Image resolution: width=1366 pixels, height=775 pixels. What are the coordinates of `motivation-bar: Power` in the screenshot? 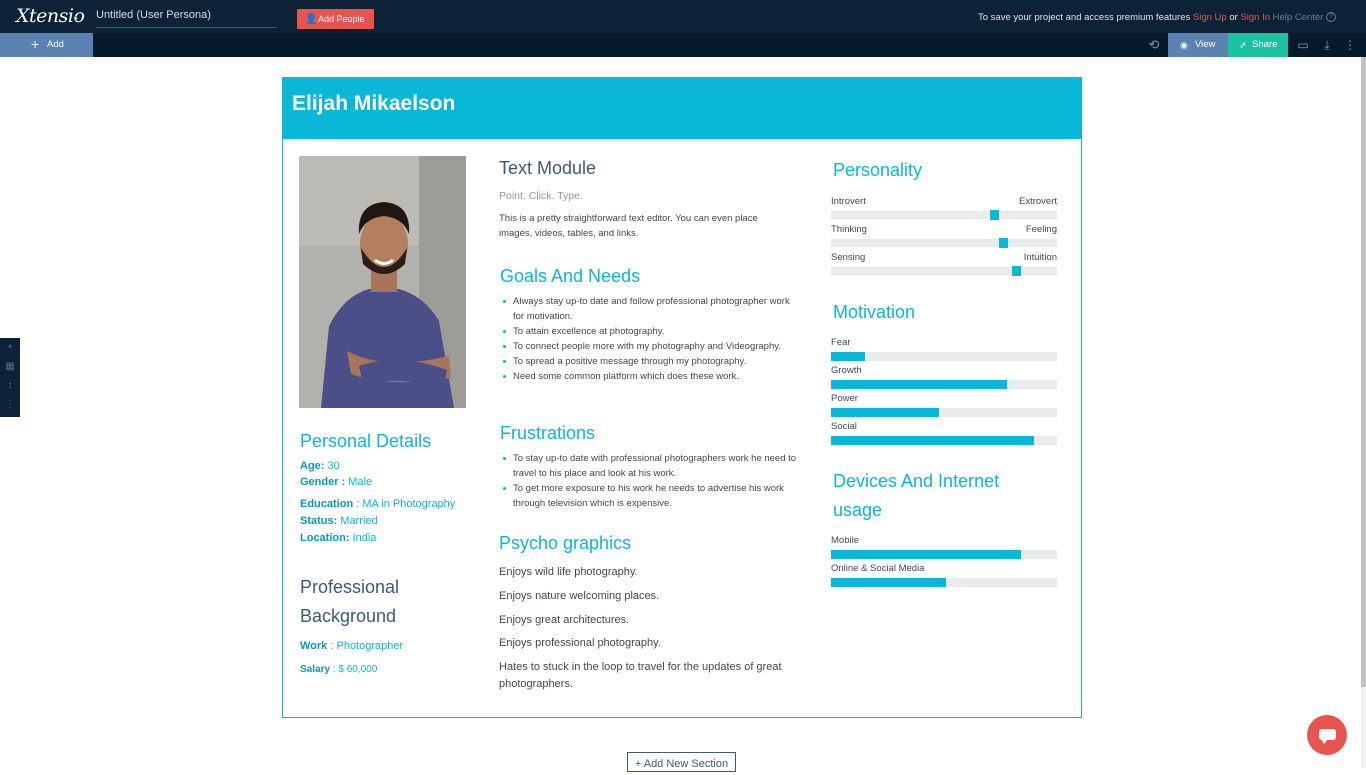 It's located at (944, 405).